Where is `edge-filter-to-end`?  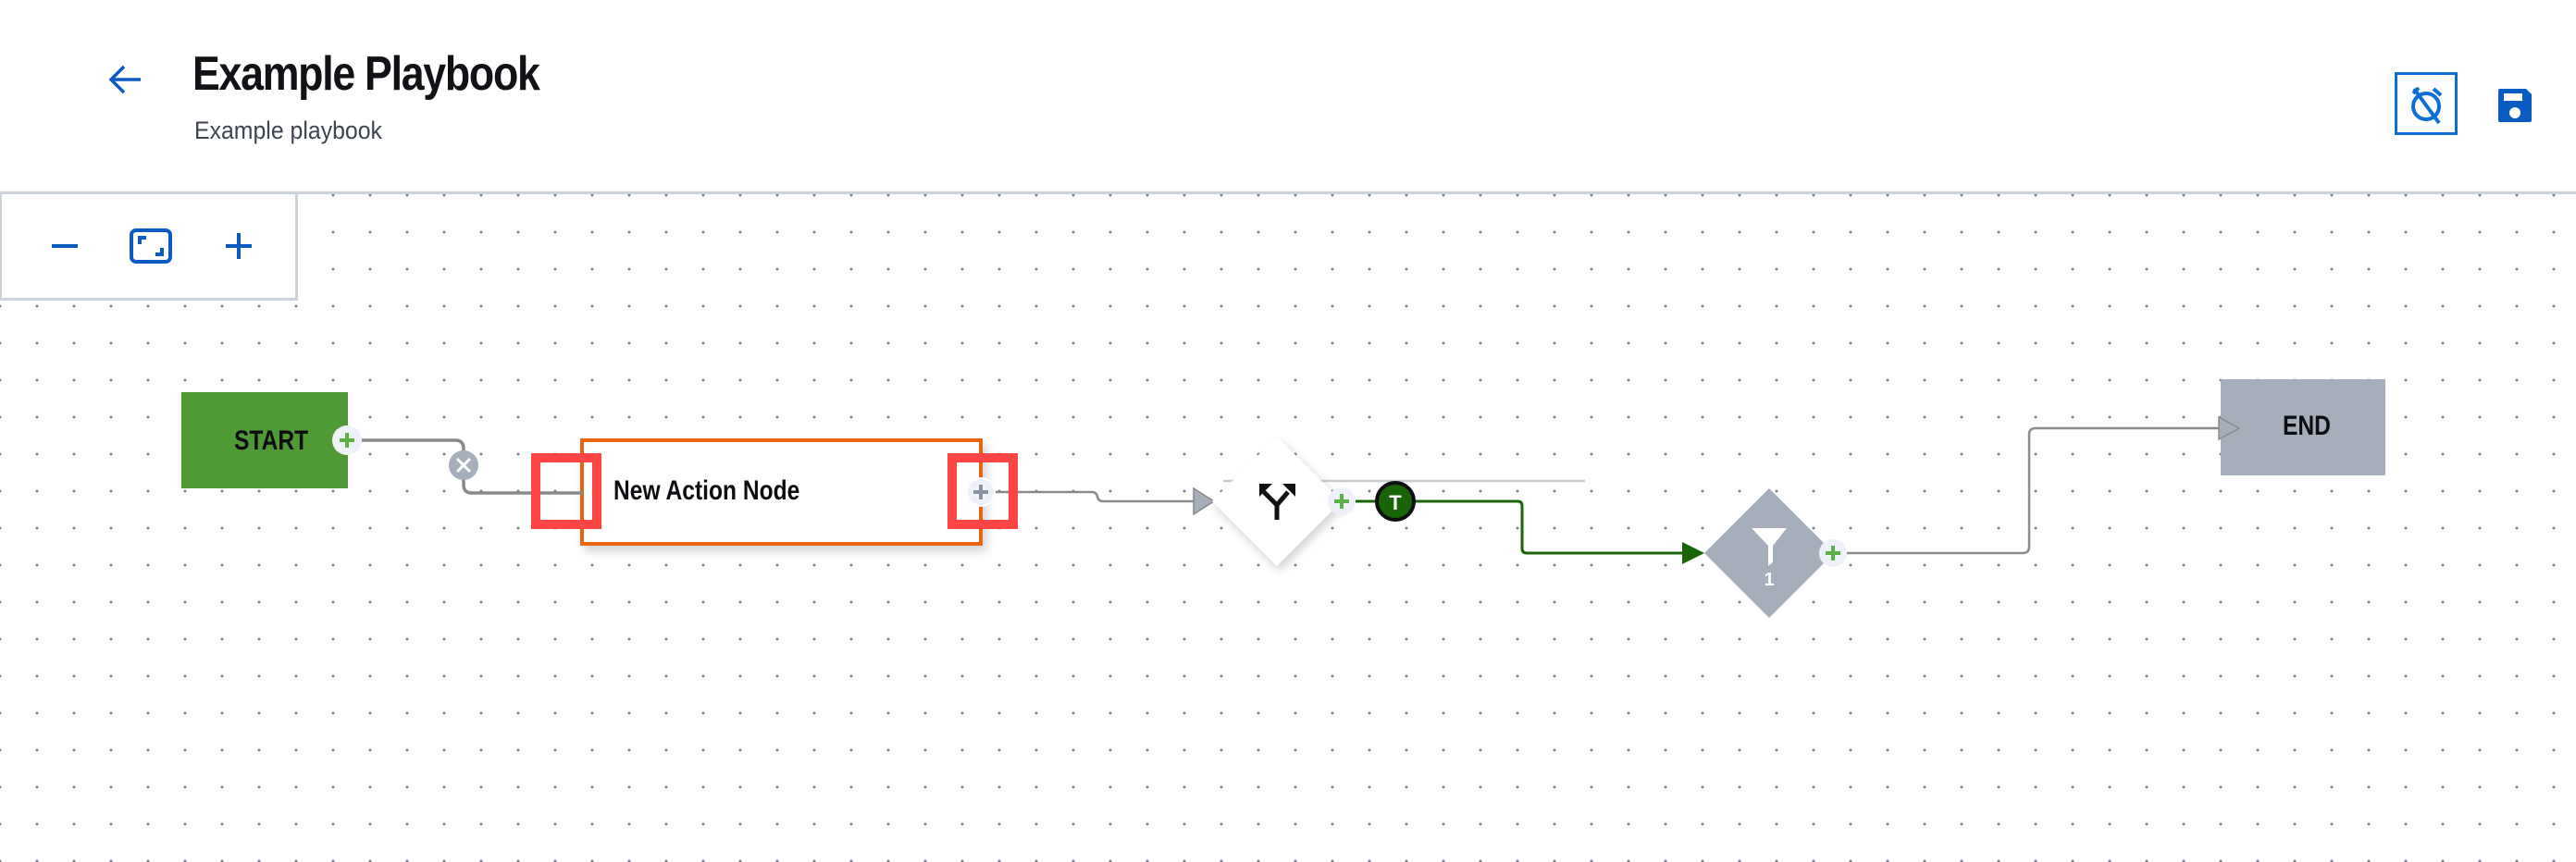
edge-filter-to-end is located at coordinates (2032, 491).